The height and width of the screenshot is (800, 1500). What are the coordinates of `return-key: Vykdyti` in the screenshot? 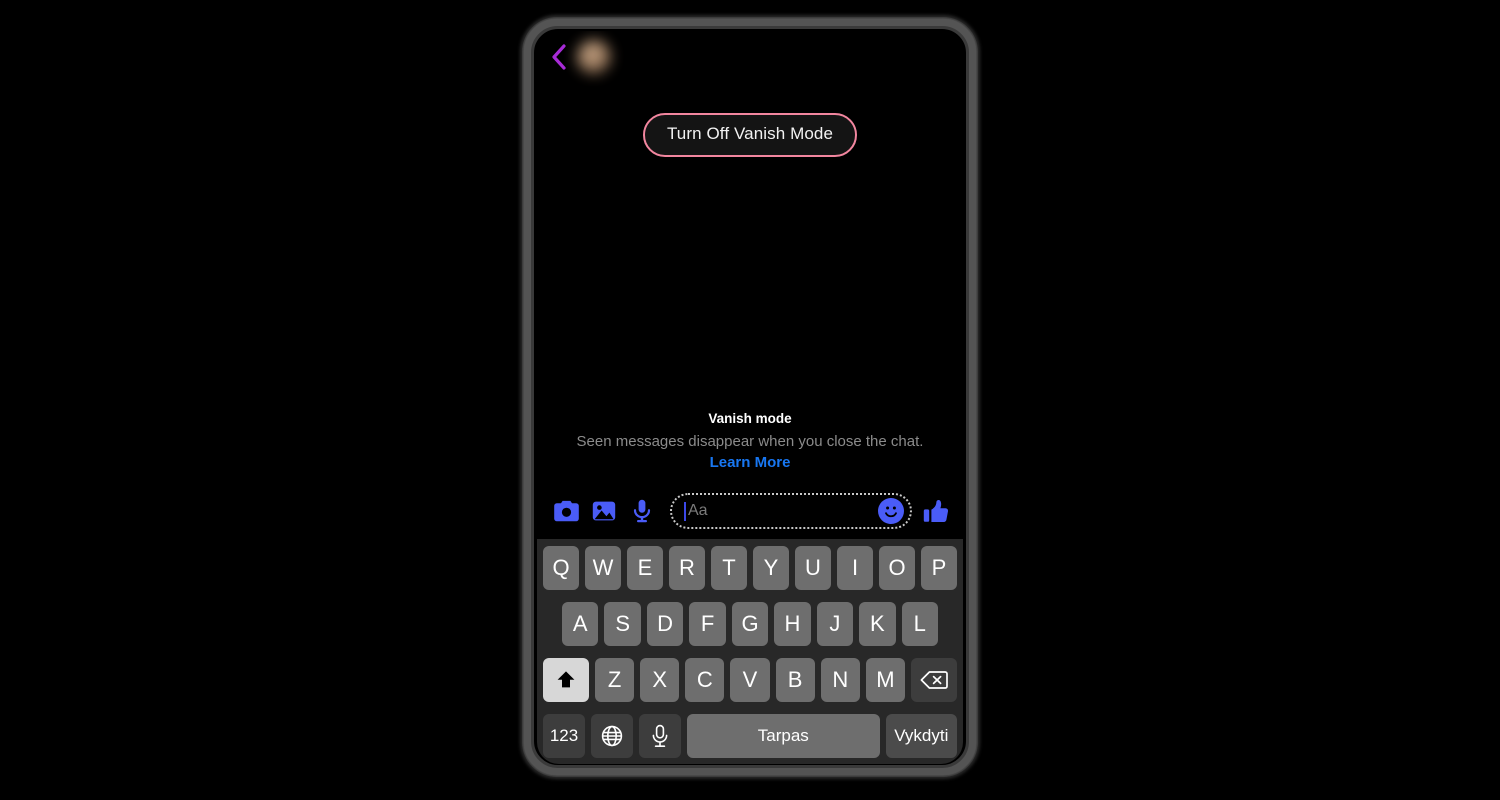 It's located at (921, 736).